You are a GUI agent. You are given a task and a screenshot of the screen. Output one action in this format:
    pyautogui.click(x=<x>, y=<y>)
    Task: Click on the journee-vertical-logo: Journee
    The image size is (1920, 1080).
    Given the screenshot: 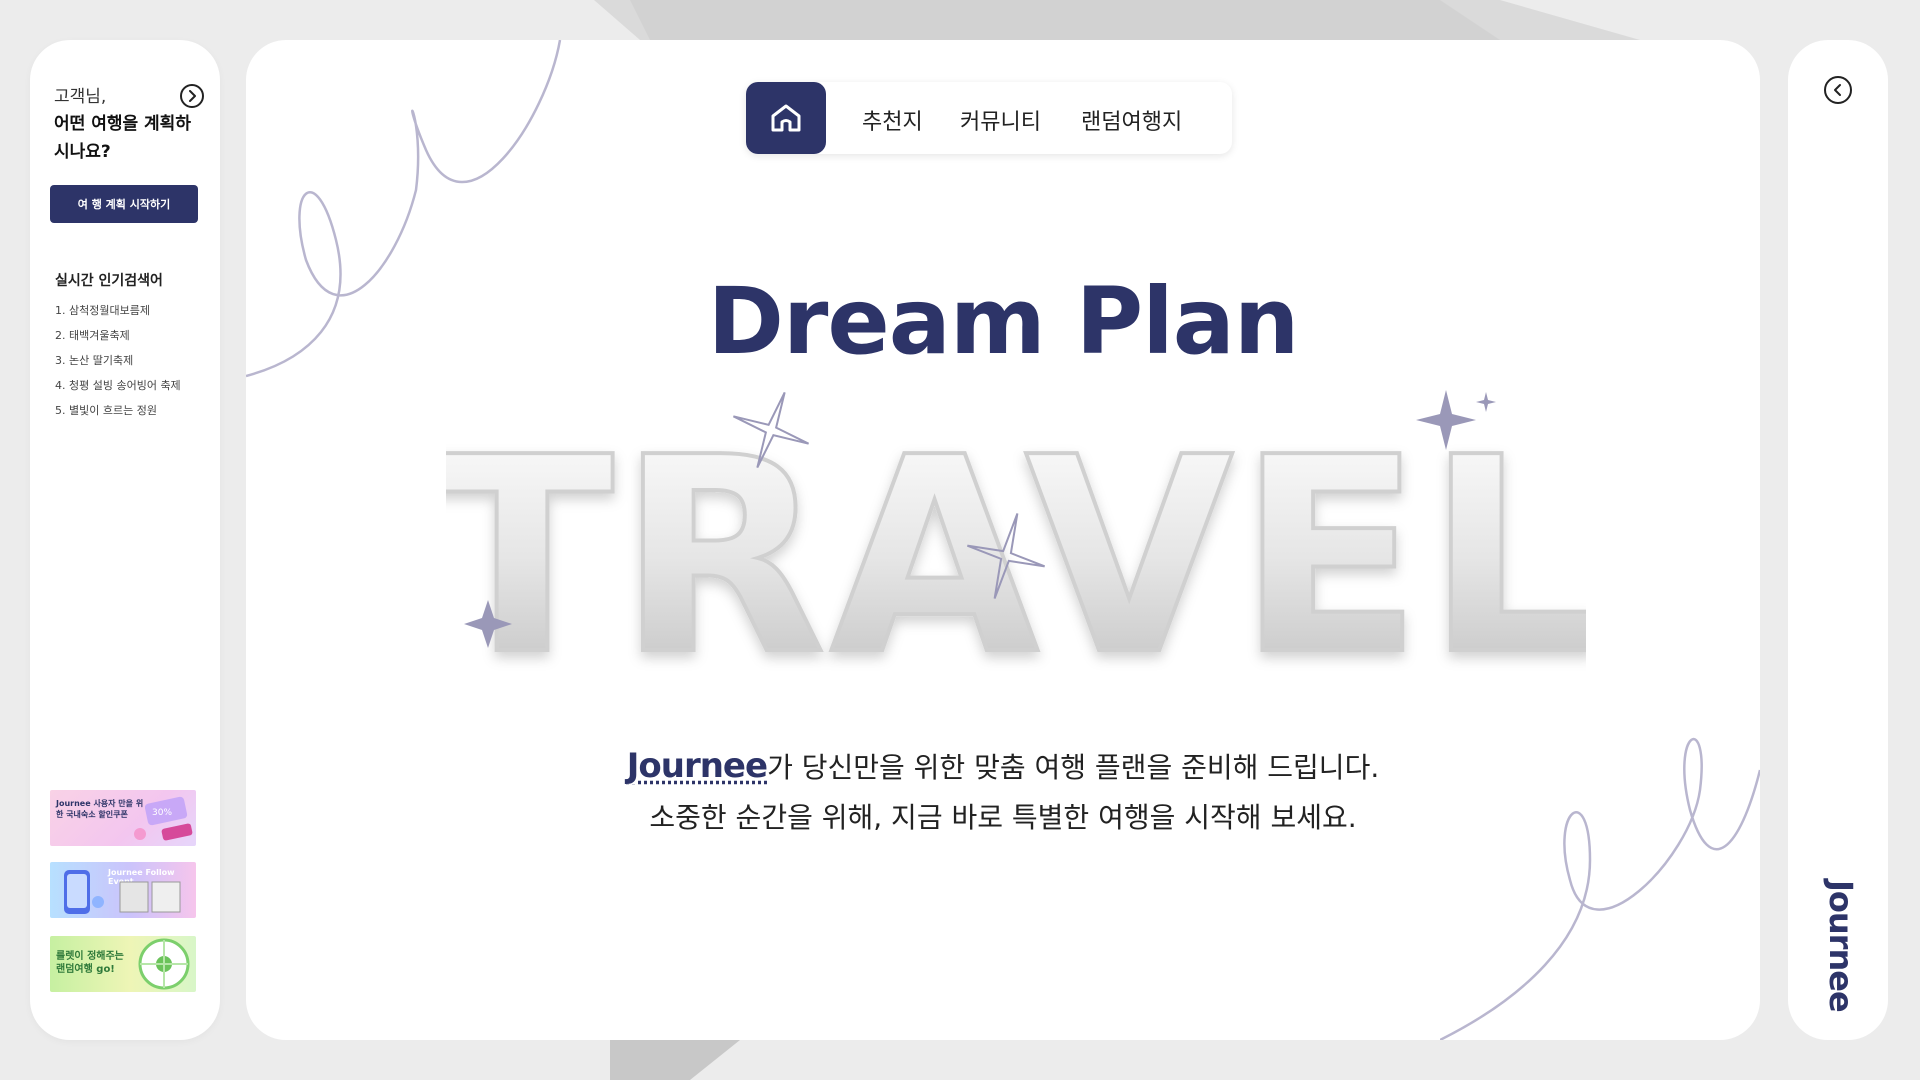 What is the action you would take?
    pyautogui.click(x=1841, y=946)
    